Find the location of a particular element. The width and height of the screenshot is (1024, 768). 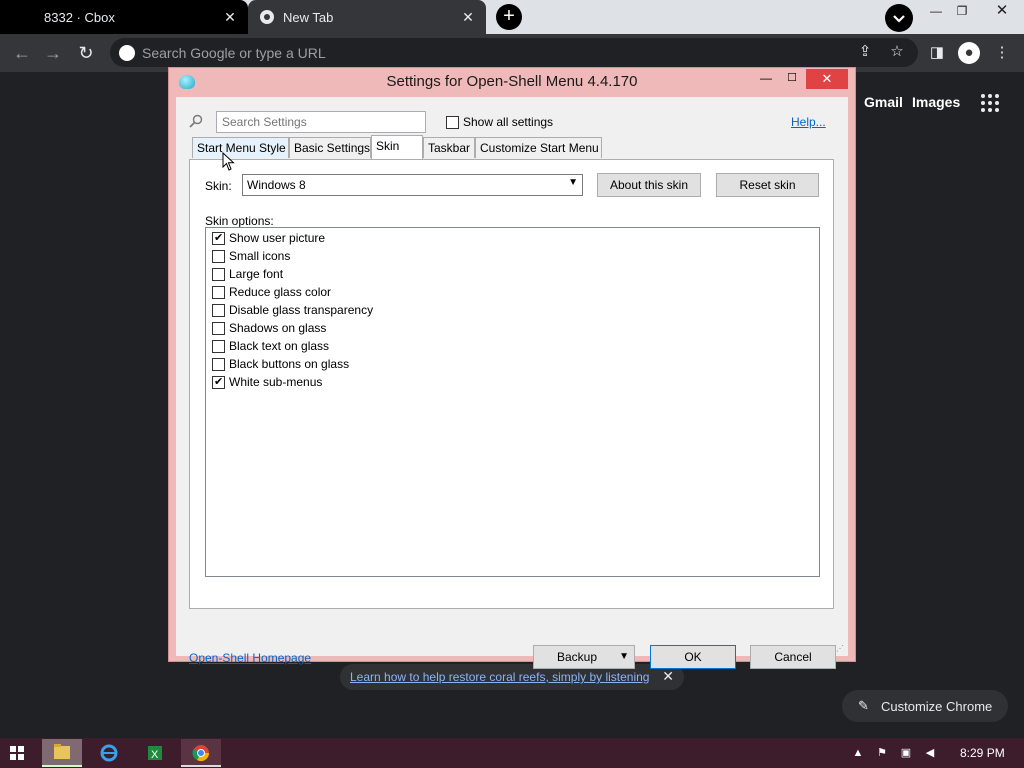

flag-icon: ⚑ is located at coordinates (882, 753).